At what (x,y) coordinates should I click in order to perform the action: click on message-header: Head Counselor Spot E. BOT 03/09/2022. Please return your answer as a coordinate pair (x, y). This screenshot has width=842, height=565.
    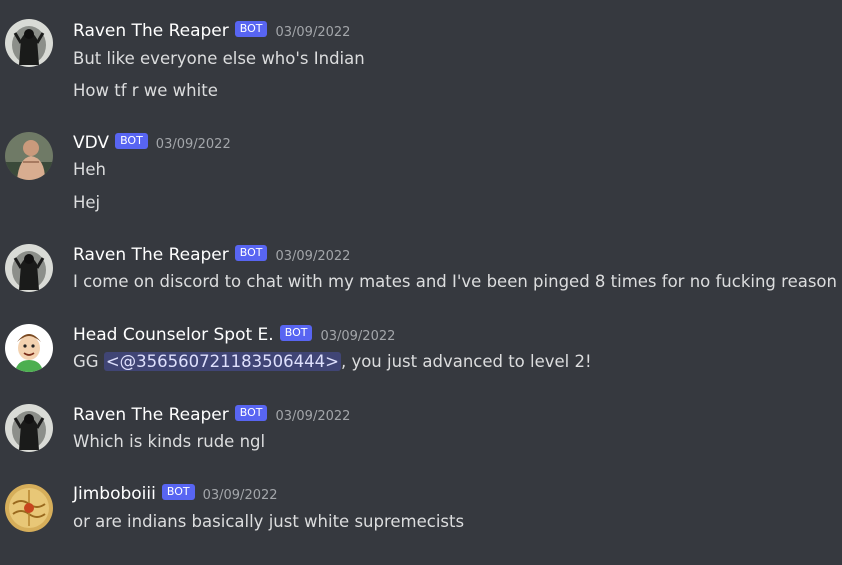
    Looking at the image, I should click on (234, 335).